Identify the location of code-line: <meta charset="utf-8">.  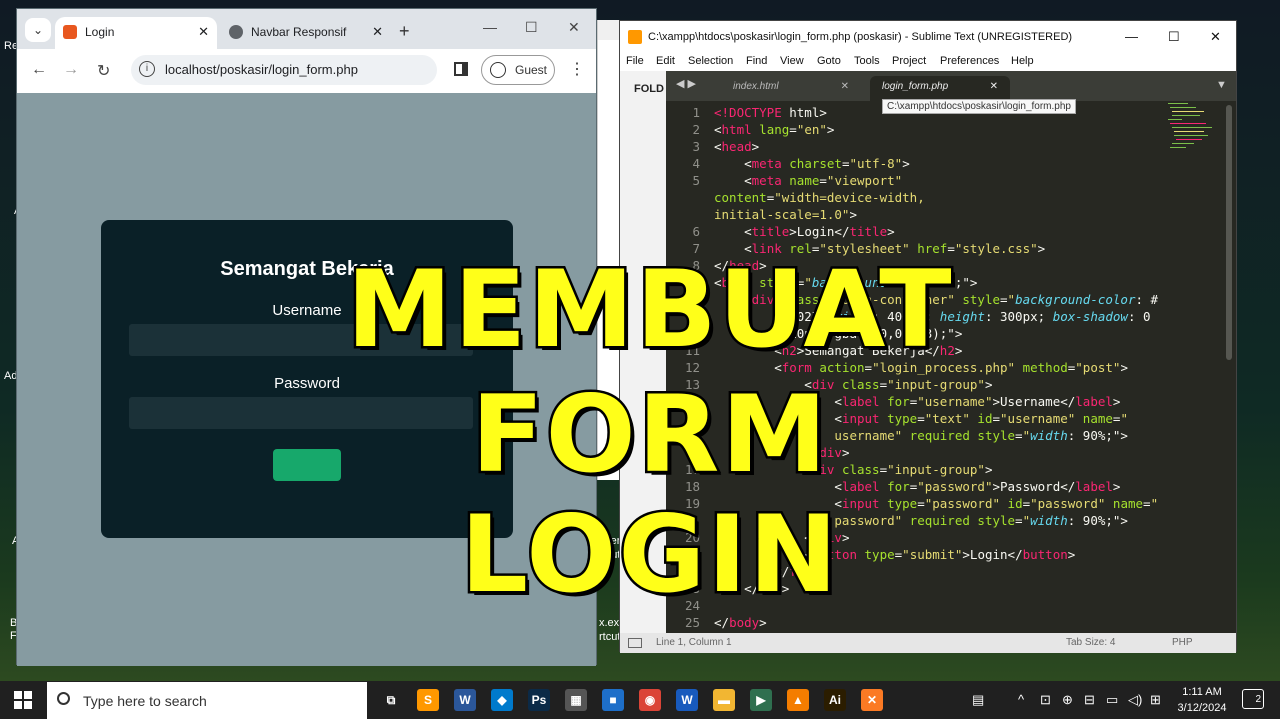
(812, 164).